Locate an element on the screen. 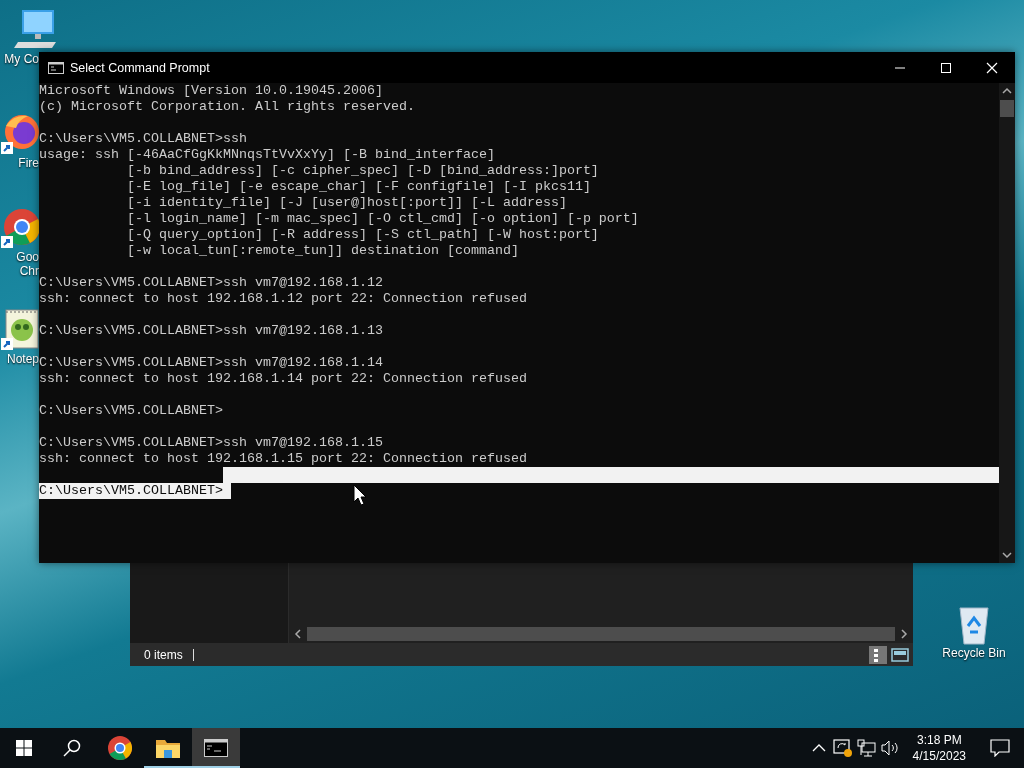 This screenshot has width=1024, height=768. icon-label: Recycle Bin is located at coordinates (974, 653).